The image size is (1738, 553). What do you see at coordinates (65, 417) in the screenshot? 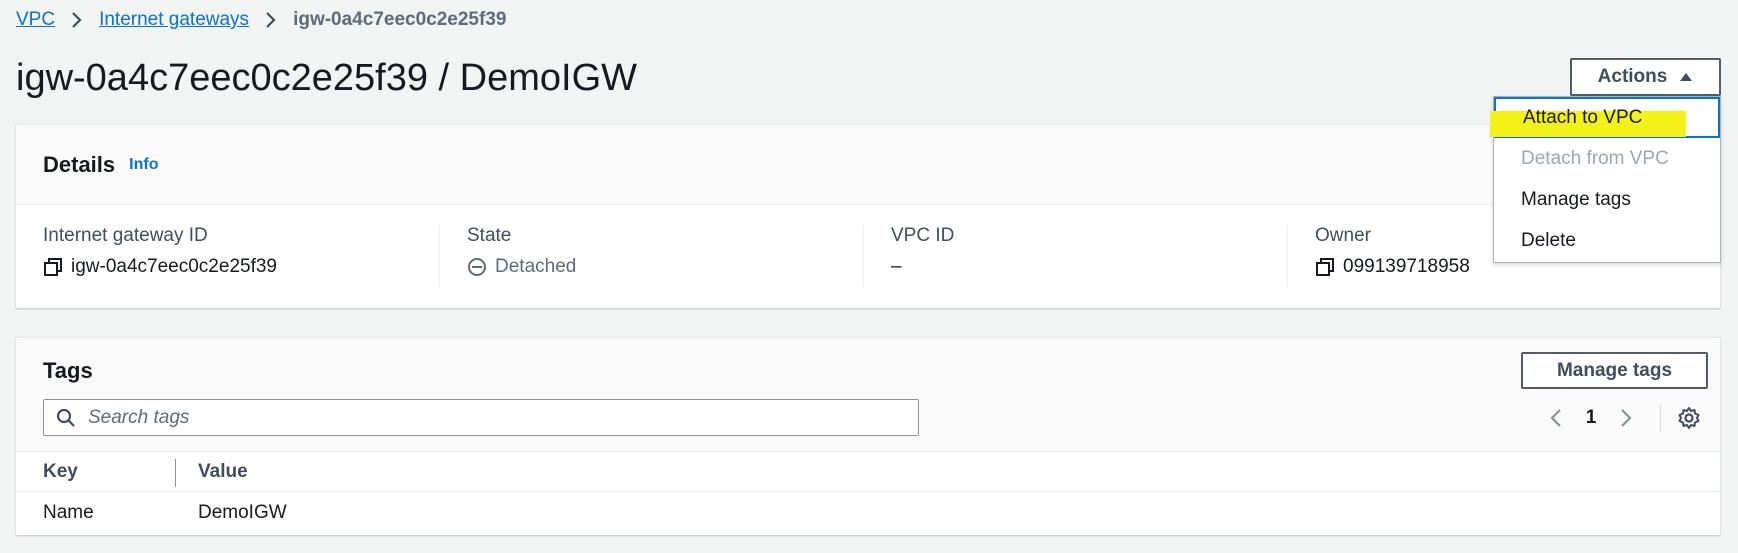
I see `search-icon` at bounding box center [65, 417].